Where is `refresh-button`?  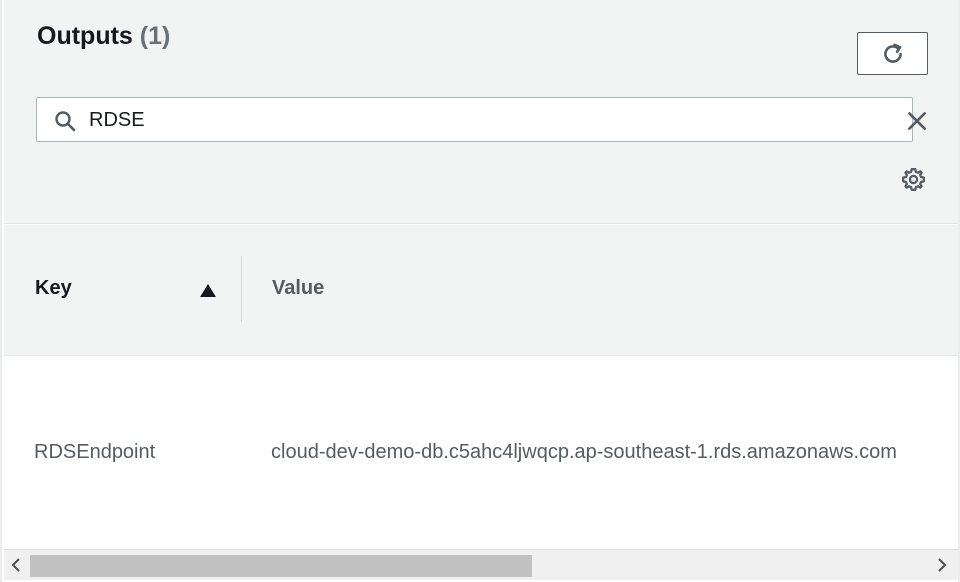 refresh-button is located at coordinates (892, 53).